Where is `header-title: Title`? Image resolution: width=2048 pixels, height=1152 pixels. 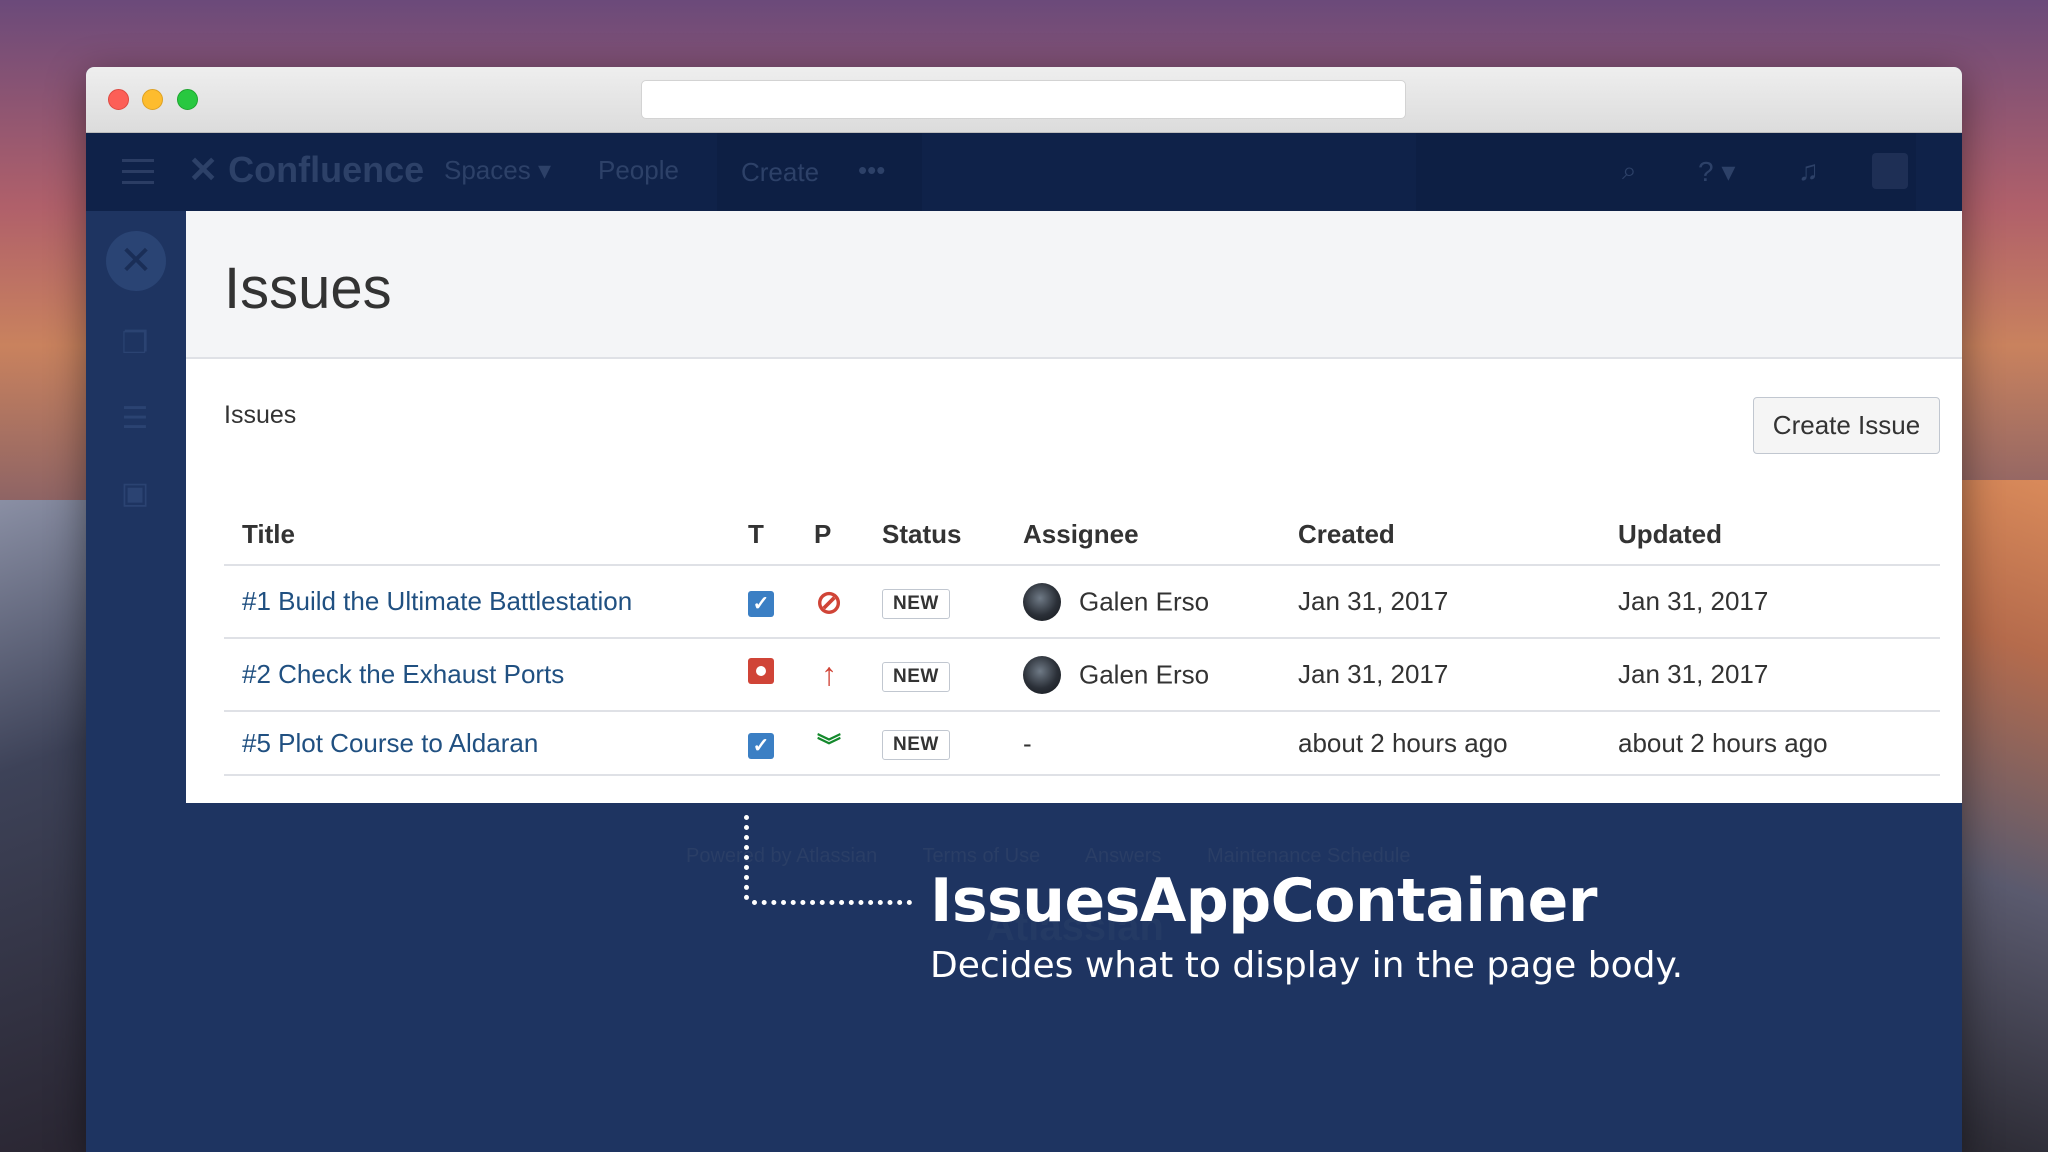 header-title: Title is located at coordinates (486, 535).